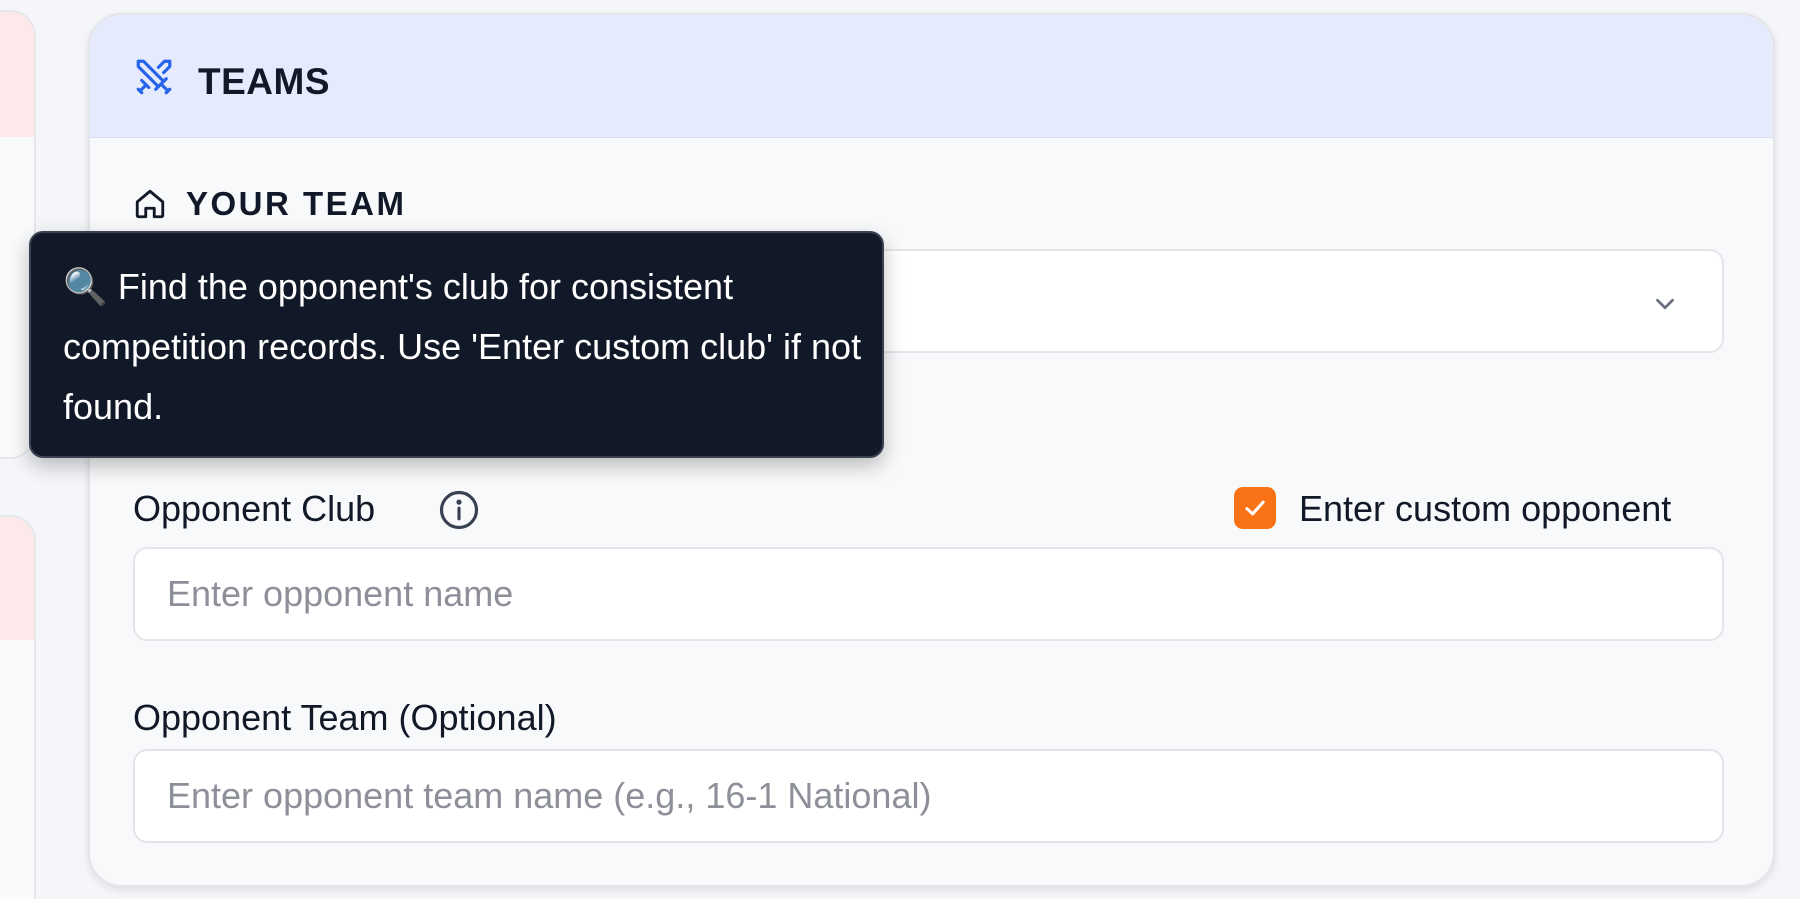 This screenshot has height=899, width=1800. Describe the element at coordinates (18, 707) in the screenshot. I see `left-card-partial-bottom` at that location.